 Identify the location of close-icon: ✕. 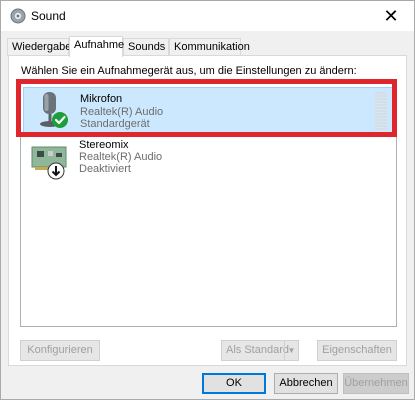
(391, 16).